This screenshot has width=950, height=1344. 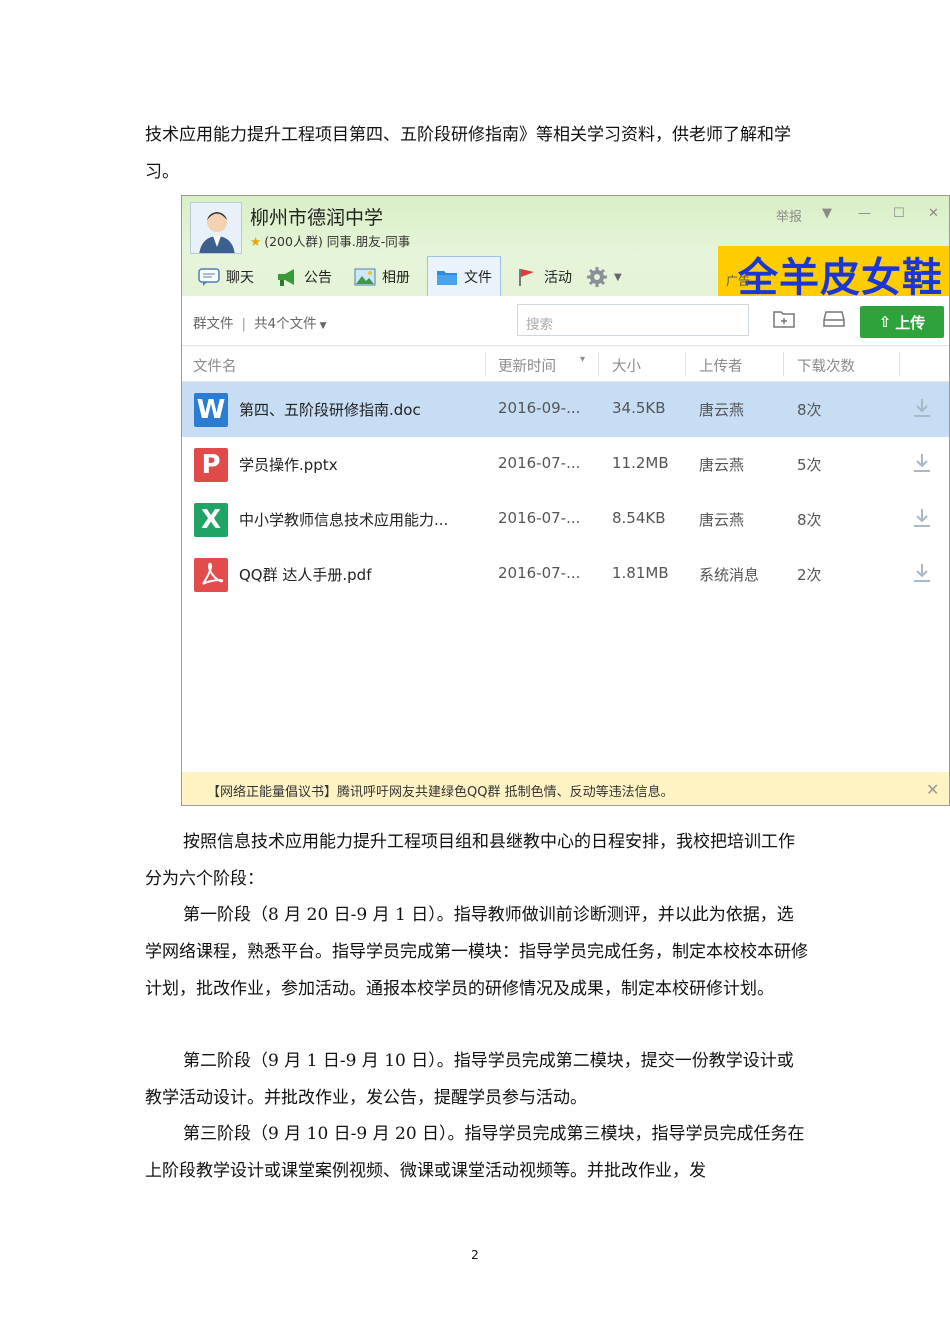 I want to click on tab-chat-label: 聊天, so click(x=240, y=278).